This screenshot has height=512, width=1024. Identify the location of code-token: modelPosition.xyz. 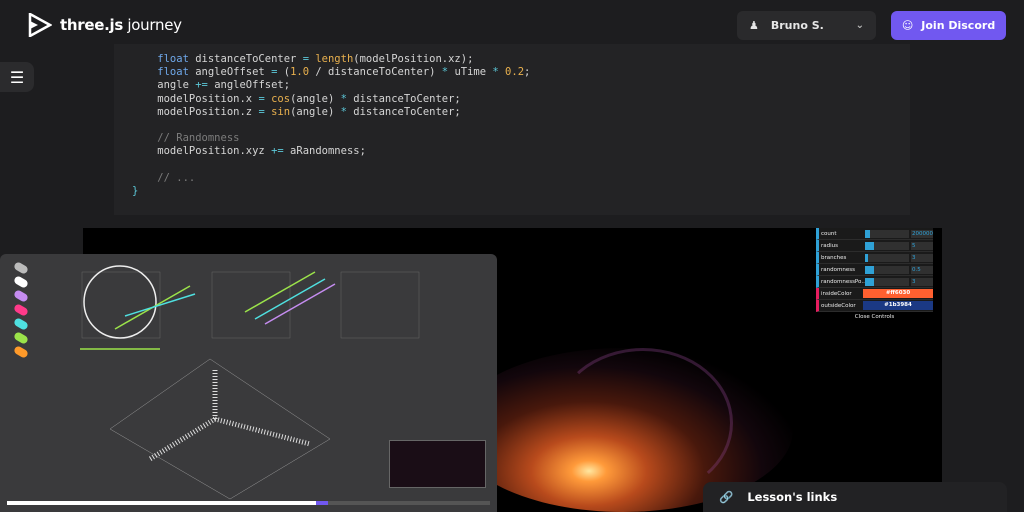
(202, 151).